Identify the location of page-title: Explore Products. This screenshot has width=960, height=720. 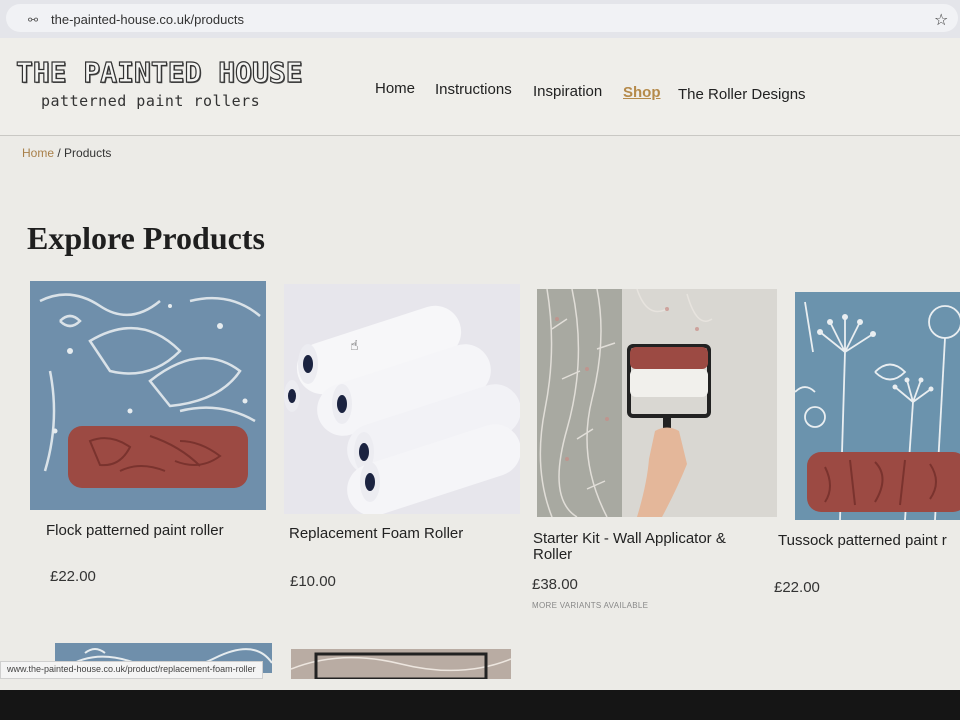
(146, 238).